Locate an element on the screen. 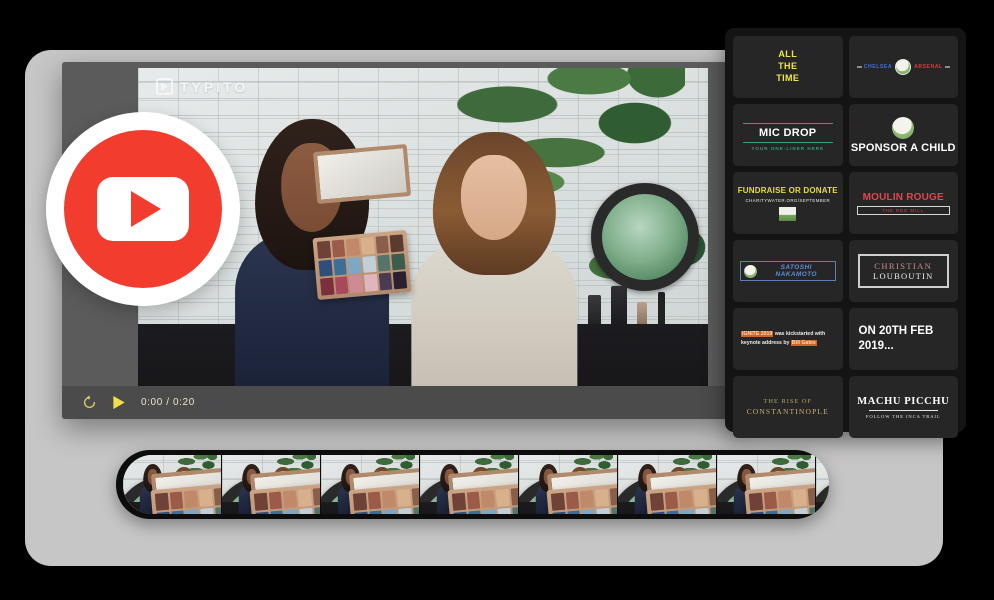 Image resolution: width=994 pixels, height=600 pixels. palette-mirror-lid is located at coordinates (361, 174).